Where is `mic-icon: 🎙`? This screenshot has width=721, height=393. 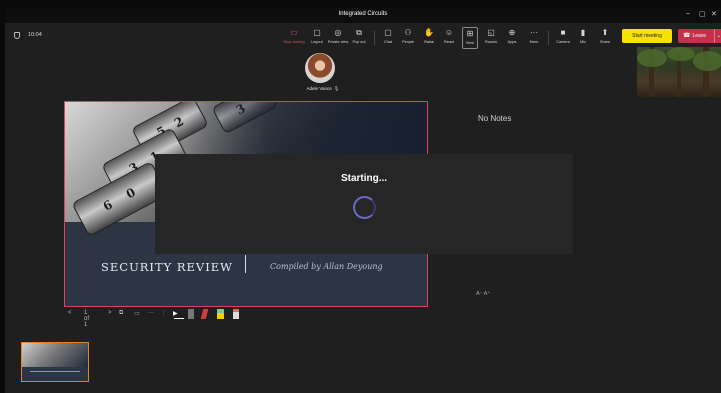
mic-icon: 🎙 is located at coordinates (336, 88).